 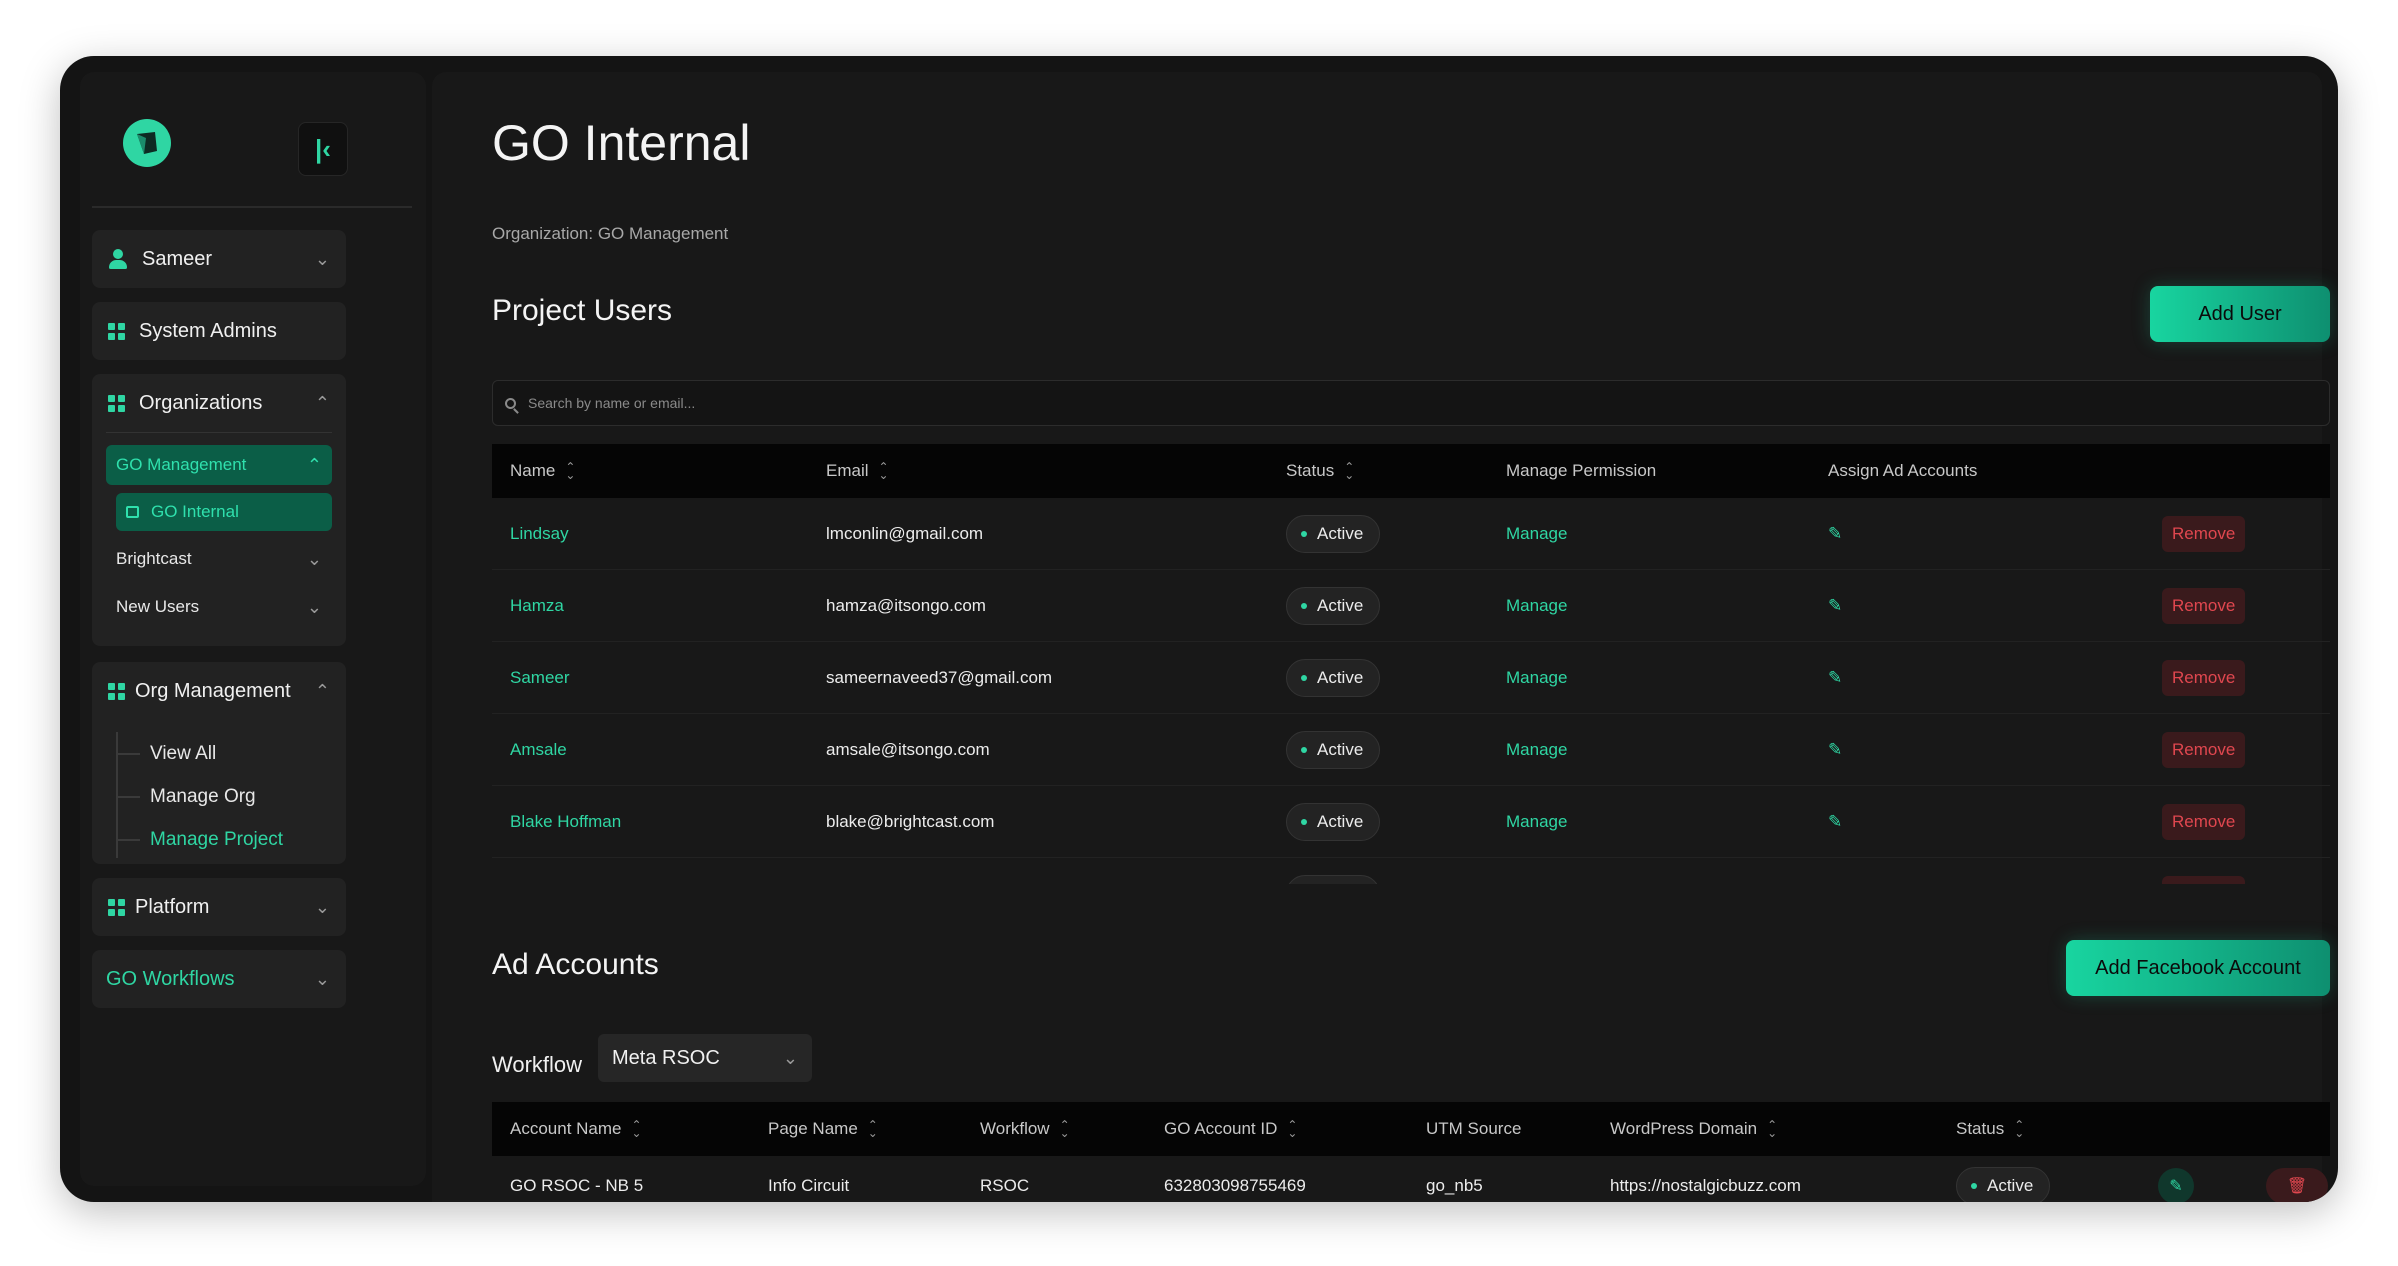 I want to click on user-menu: Sameer ⌄, so click(x=219, y=259).